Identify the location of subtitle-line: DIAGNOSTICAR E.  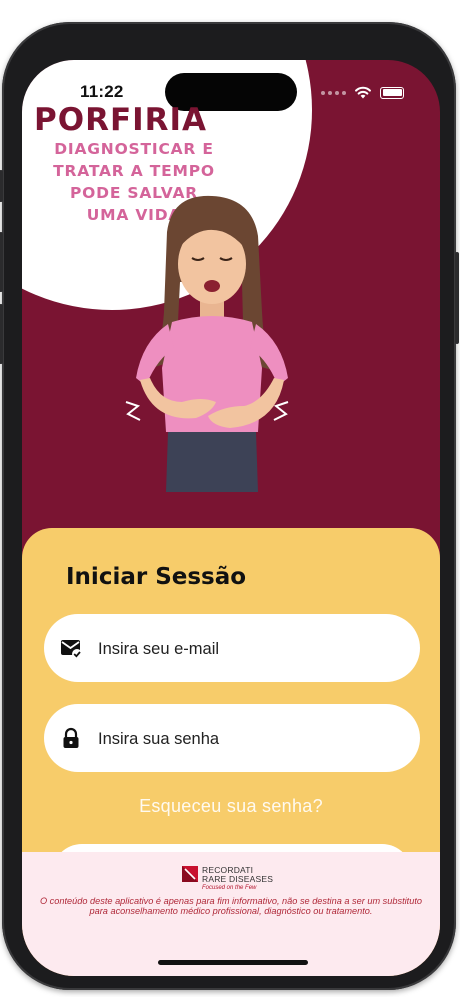
(134, 149).